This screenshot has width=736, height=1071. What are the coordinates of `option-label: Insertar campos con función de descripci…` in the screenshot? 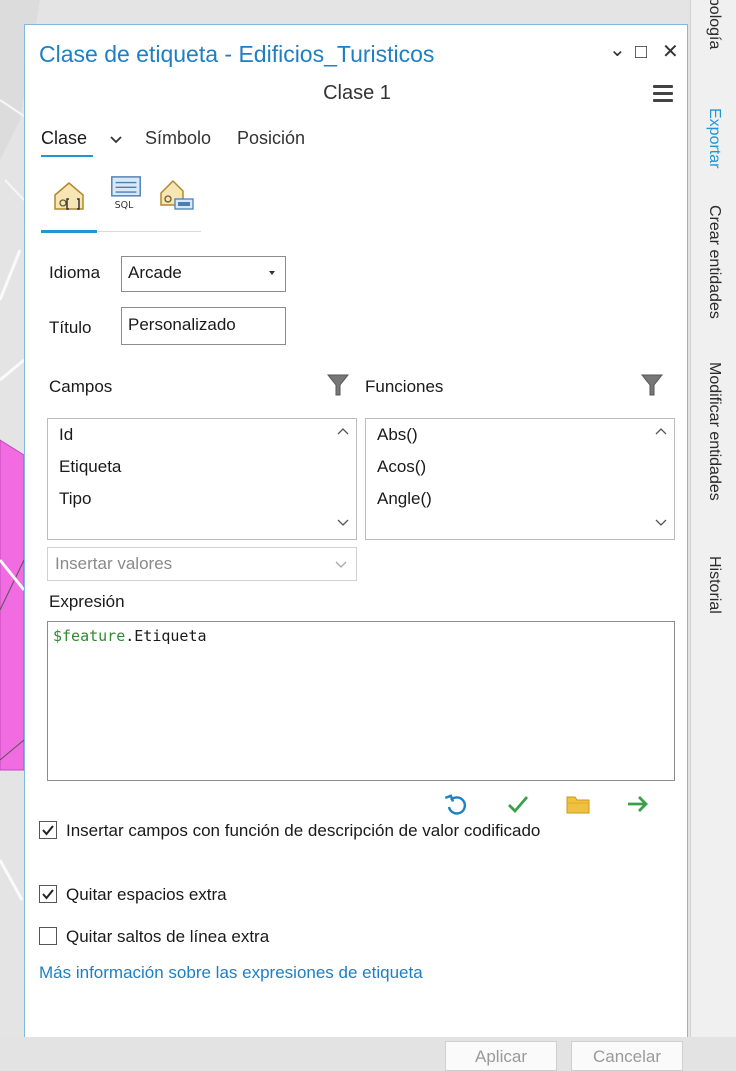 It's located at (303, 830).